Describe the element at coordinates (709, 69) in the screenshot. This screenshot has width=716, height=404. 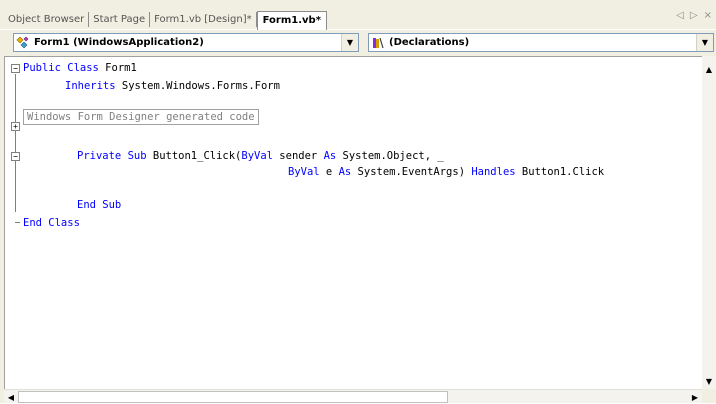
I see `scroll-up-icon: ▲` at that location.